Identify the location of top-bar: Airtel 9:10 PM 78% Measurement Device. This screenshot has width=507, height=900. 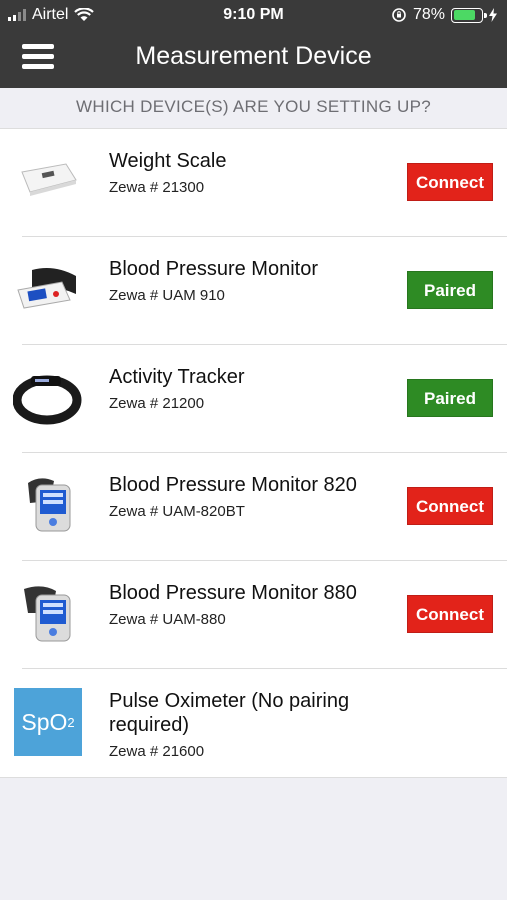
(253, 44).